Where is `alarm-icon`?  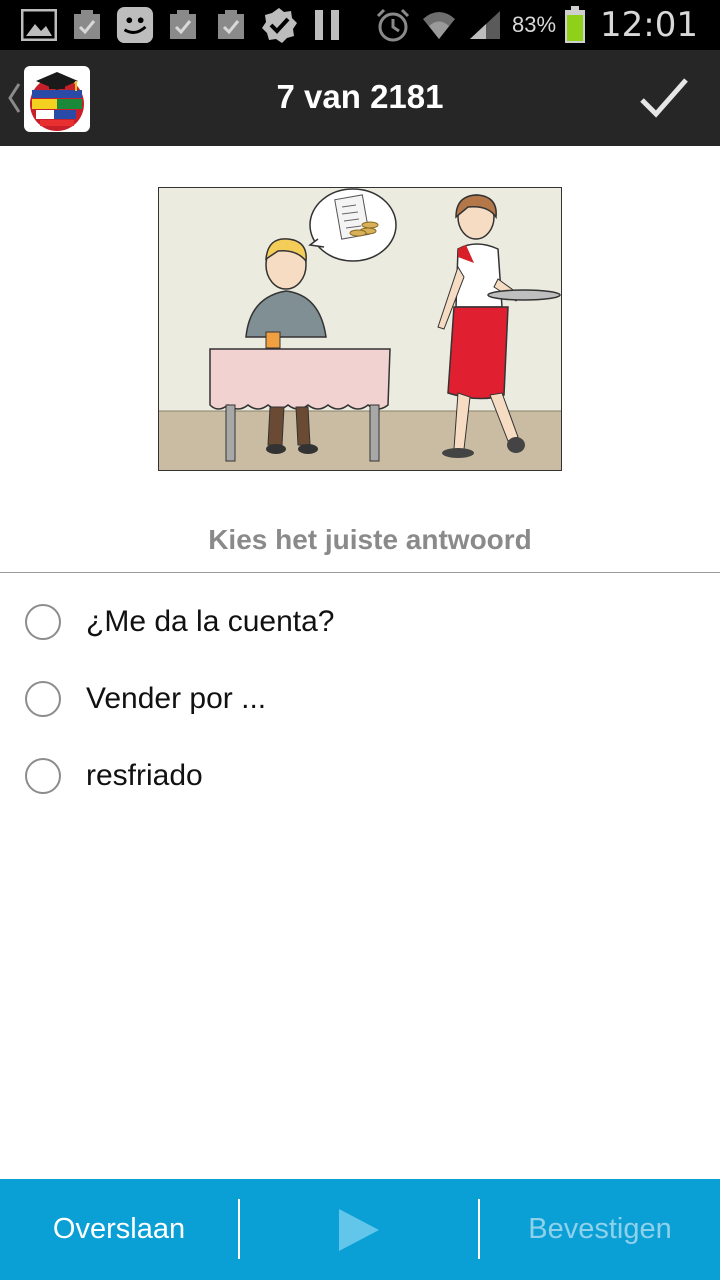
alarm-icon is located at coordinates (393, 25).